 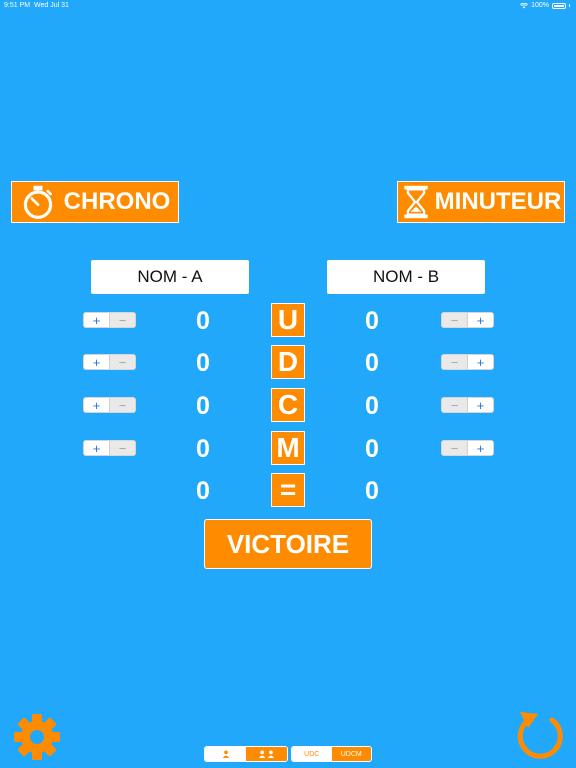 I want to click on team-b-u-plus-button: +, so click(x=480, y=320).